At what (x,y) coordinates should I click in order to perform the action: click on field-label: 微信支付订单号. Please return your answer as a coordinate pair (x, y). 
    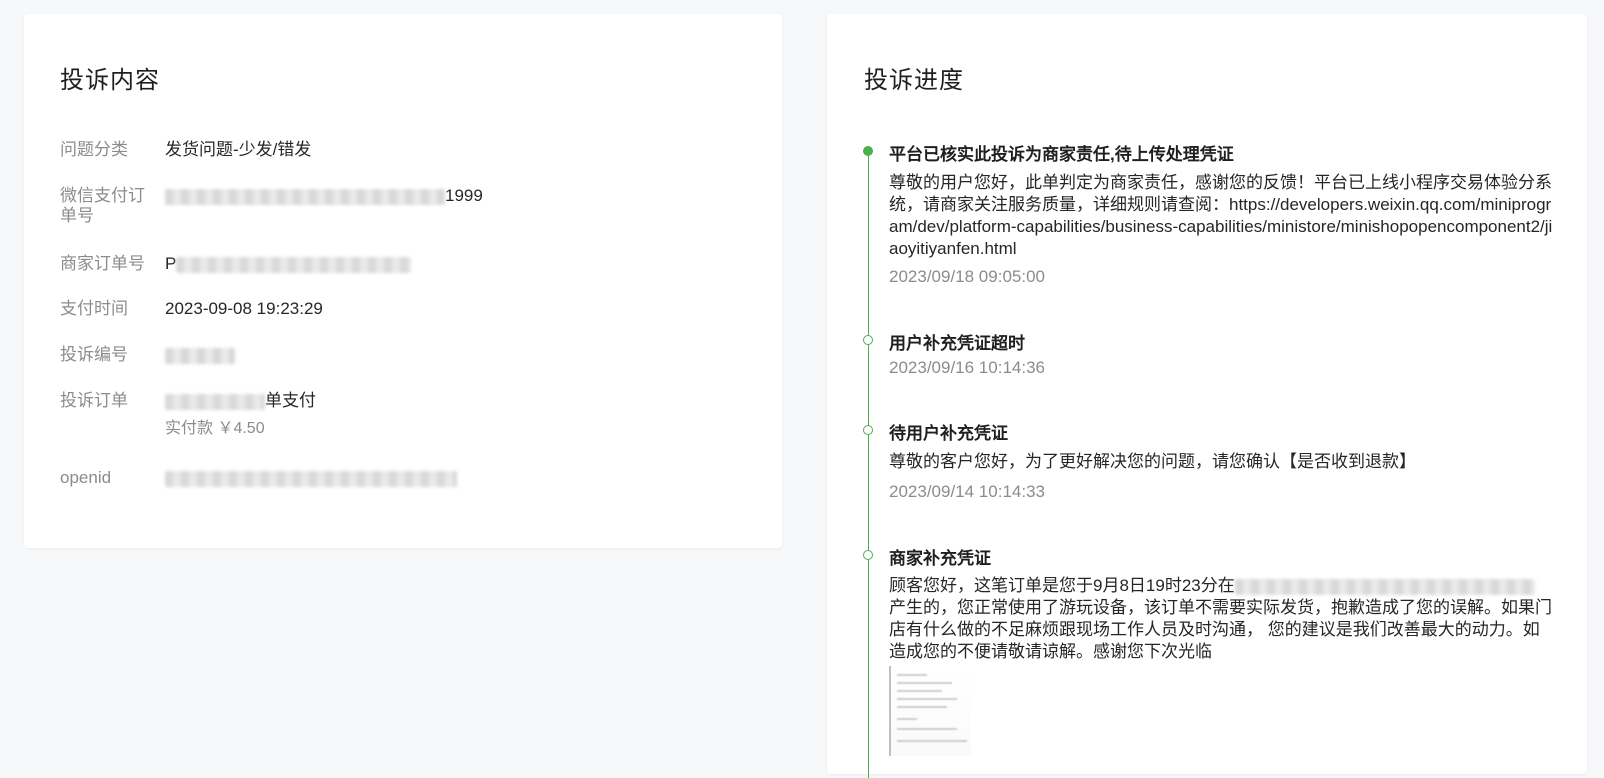
    Looking at the image, I should click on (102, 205).